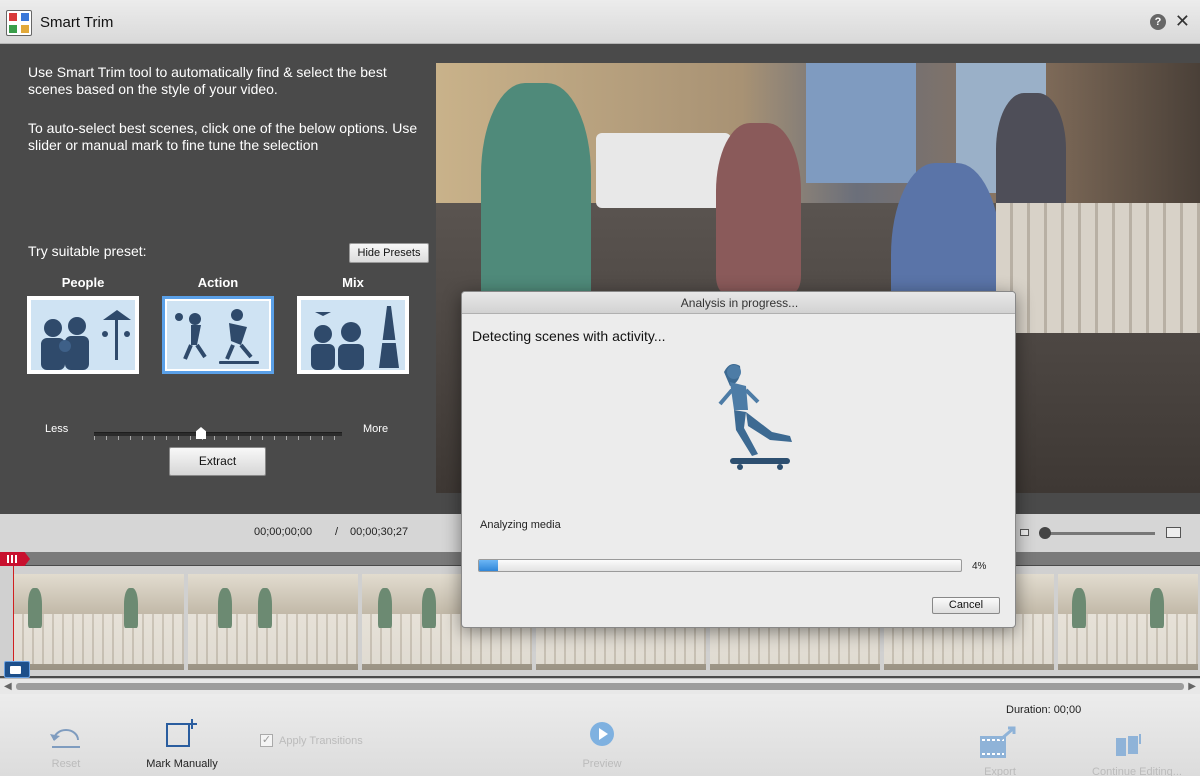  Describe the element at coordinates (663, 170) in the screenshot. I see `video-truck` at that location.